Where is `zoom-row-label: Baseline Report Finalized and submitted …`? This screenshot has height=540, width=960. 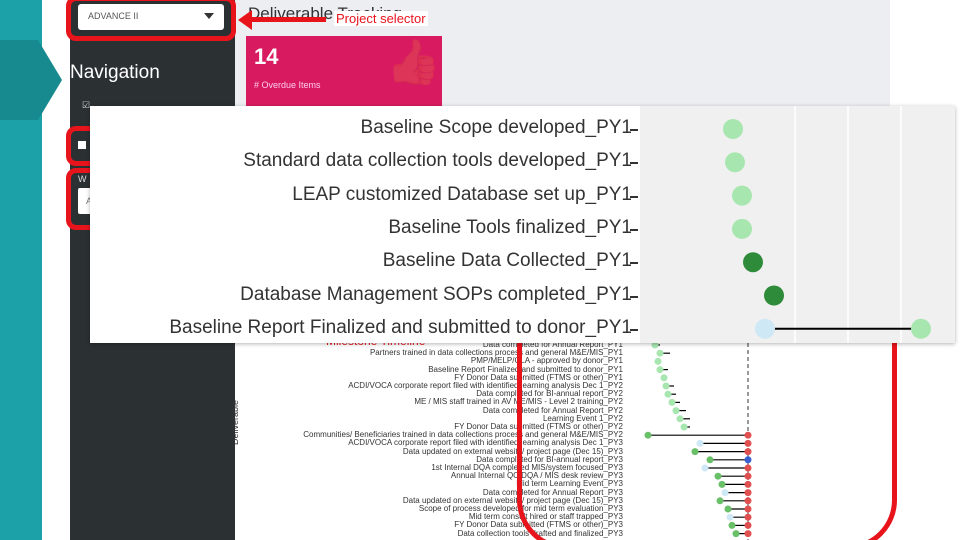 zoom-row-label: Baseline Report Finalized and submitted … is located at coordinates (400, 327).